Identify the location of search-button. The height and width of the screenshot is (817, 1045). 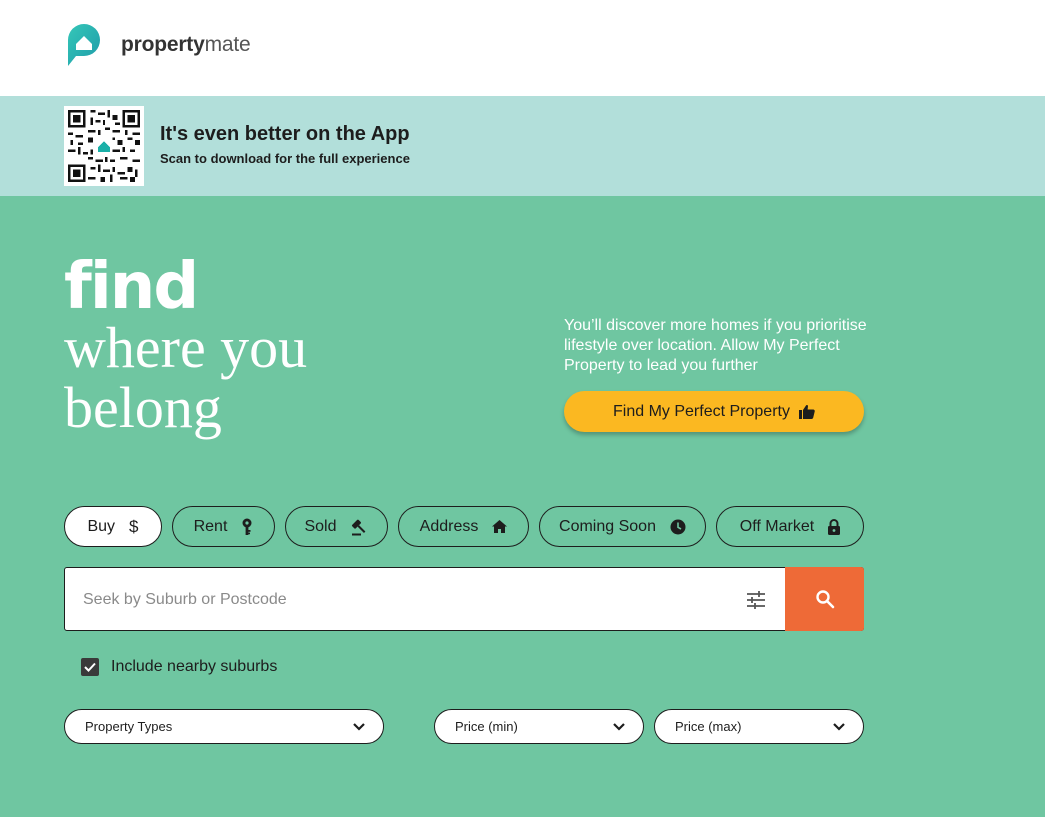
(824, 599).